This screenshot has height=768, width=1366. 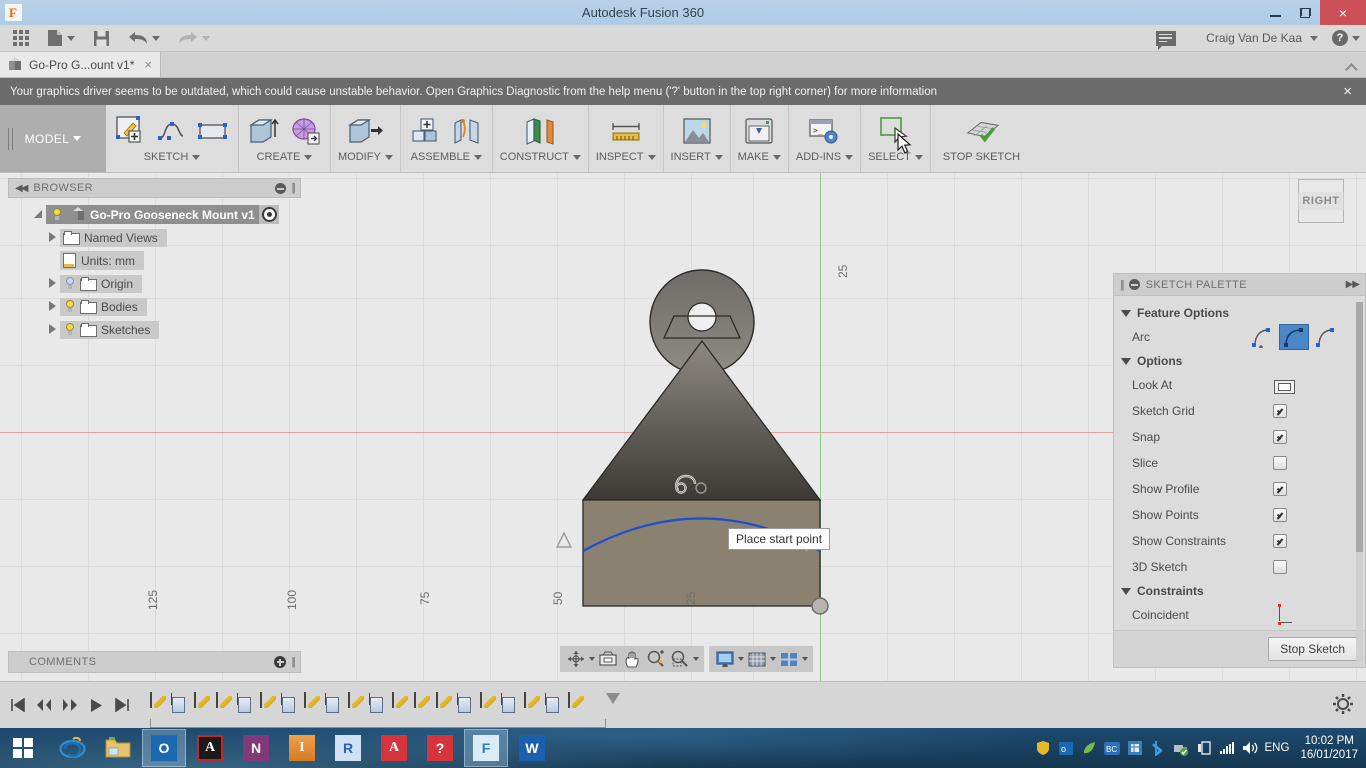 I want to click on taskbar-app-revit: R, so click(x=348, y=748).